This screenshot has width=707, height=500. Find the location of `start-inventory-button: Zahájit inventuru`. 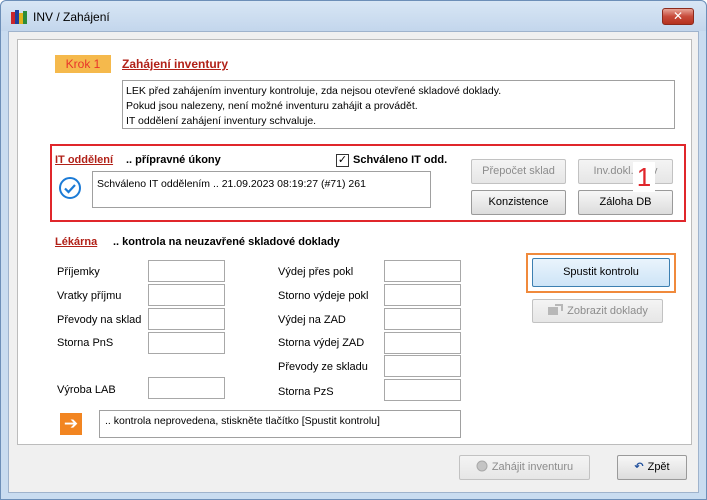

start-inventory-button: Zahájit inventuru is located at coordinates (524, 467).